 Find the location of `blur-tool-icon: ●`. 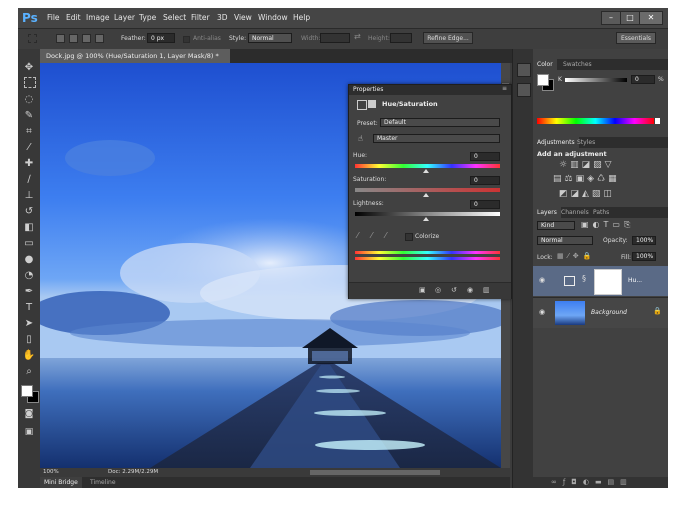

blur-tool-icon: ● is located at coordinates (29, 260).